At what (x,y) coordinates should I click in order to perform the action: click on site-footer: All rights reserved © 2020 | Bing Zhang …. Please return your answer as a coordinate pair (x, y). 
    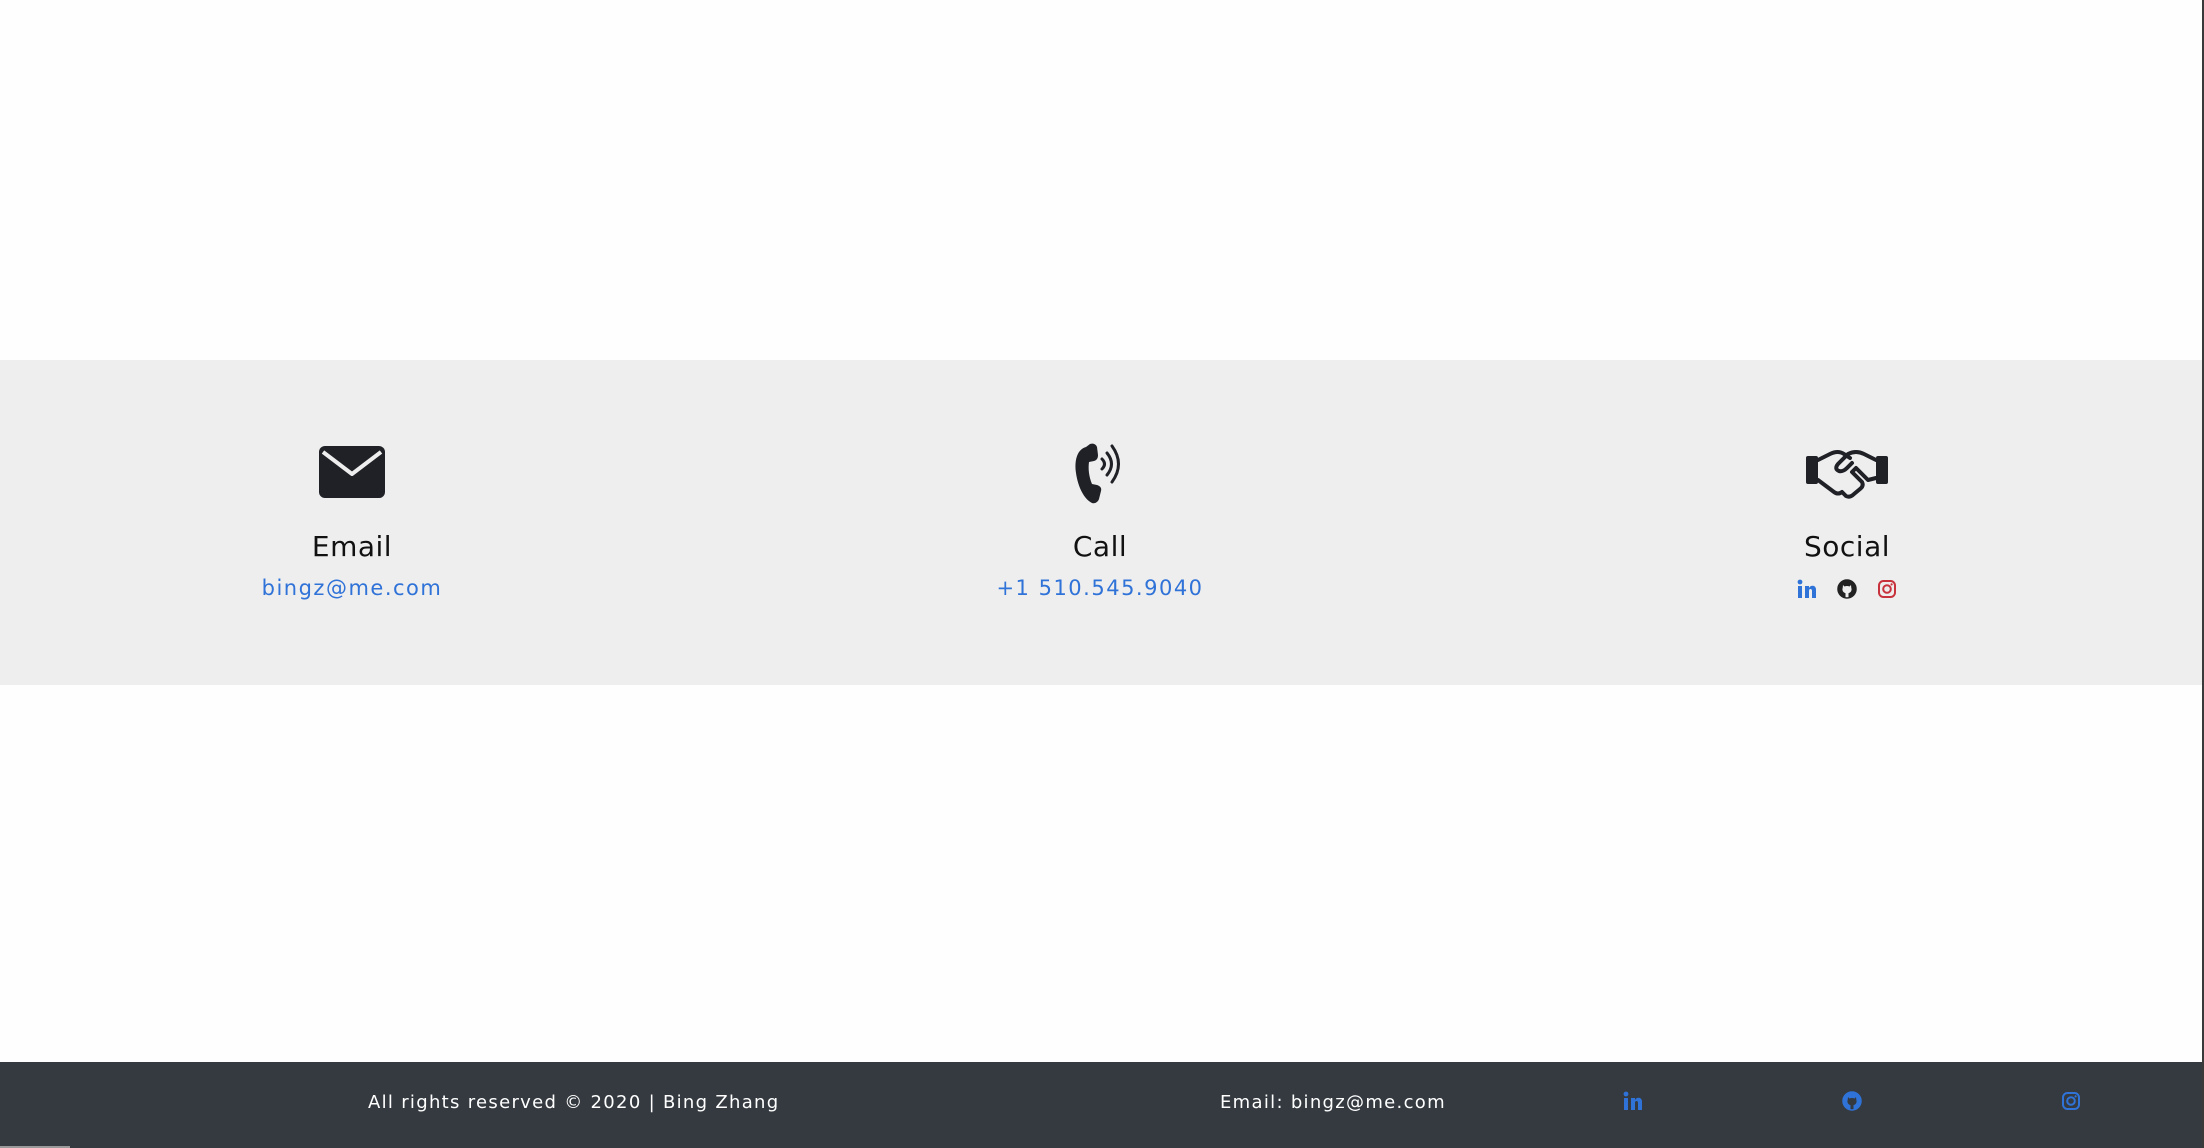
    Looking at the image, I should click on (1102, 1105).